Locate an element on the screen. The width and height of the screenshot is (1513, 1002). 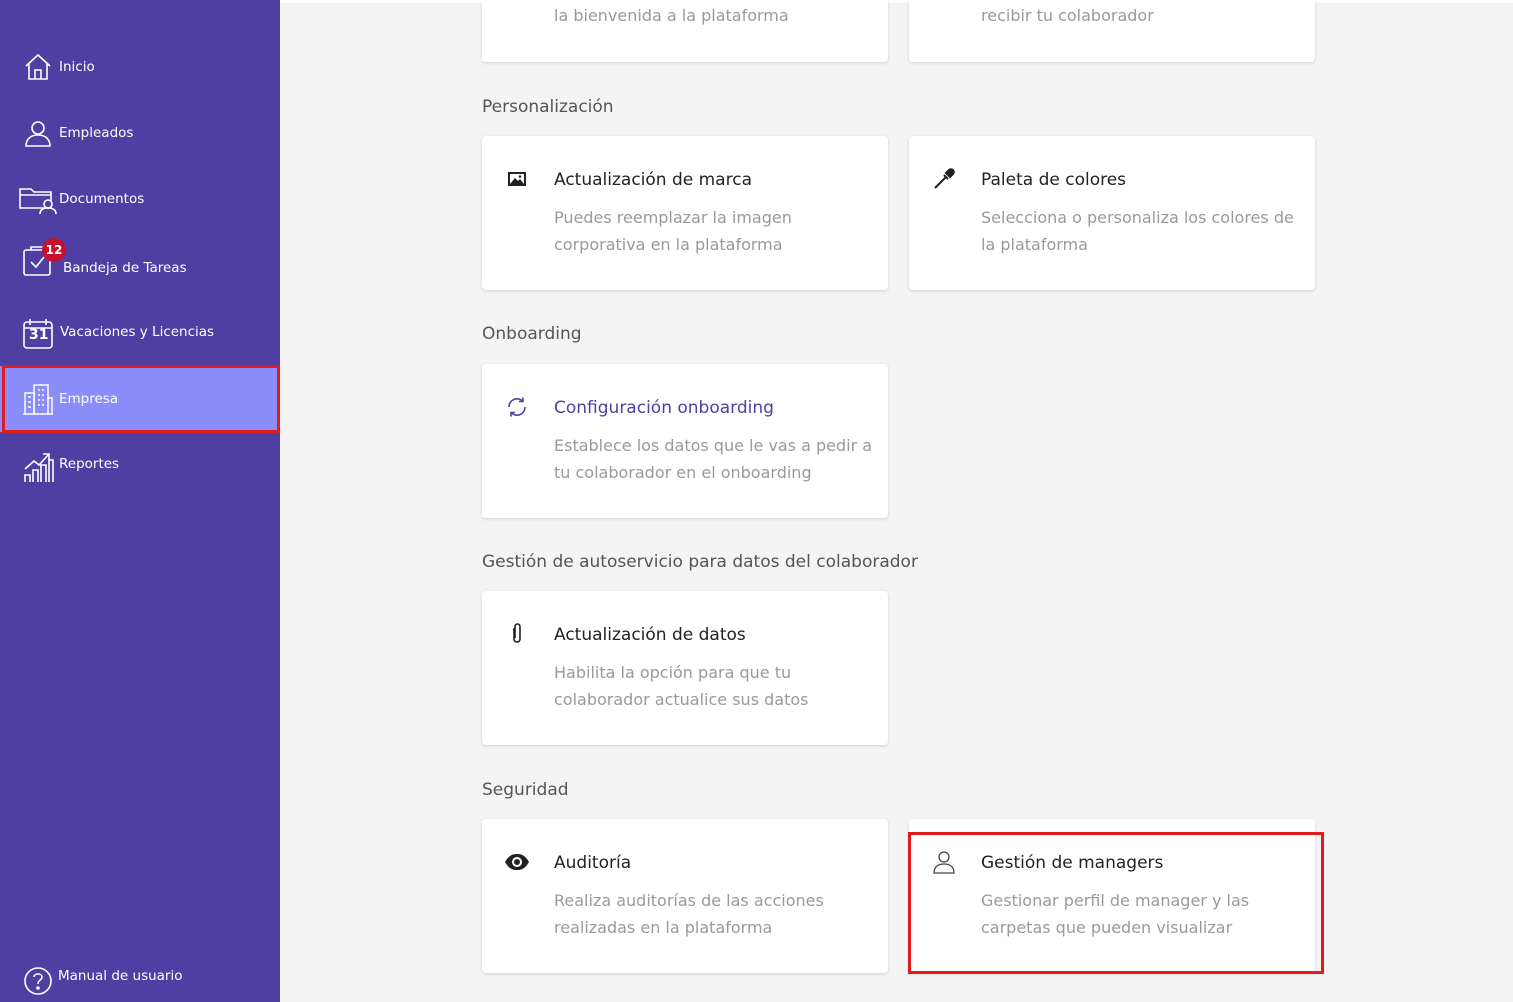
card-title: Gestión de managers is located at coordinates (1072, 863).